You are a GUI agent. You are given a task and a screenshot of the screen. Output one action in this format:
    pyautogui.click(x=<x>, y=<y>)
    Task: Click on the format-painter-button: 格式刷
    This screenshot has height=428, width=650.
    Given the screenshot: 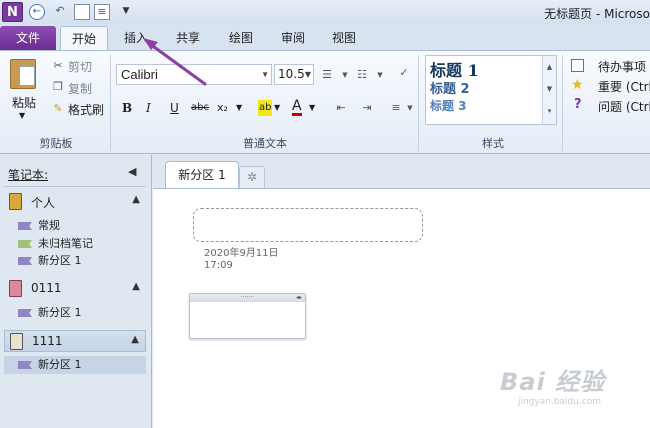 What is the action you would take?
    pyautogui.click(x=86, y=109)
    